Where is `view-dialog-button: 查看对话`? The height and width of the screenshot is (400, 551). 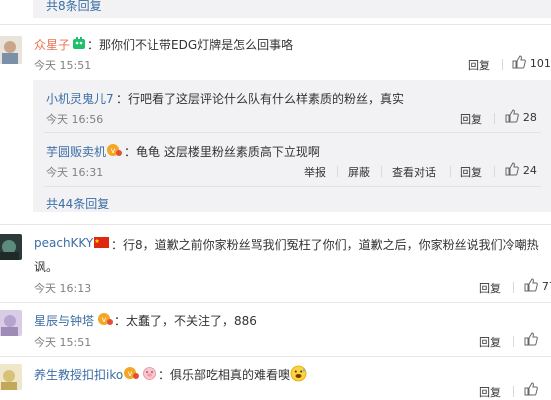
view-dialog-button: 查看对话 is located at coordinates (414, 172).